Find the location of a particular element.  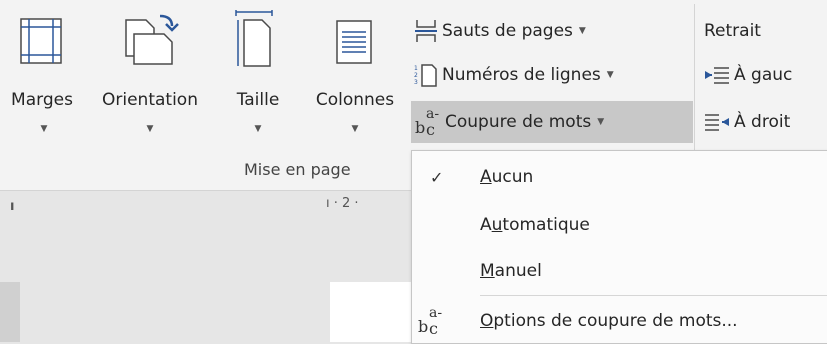

menu-item-manual-label: Manuel is located at coordinates (511, 271).